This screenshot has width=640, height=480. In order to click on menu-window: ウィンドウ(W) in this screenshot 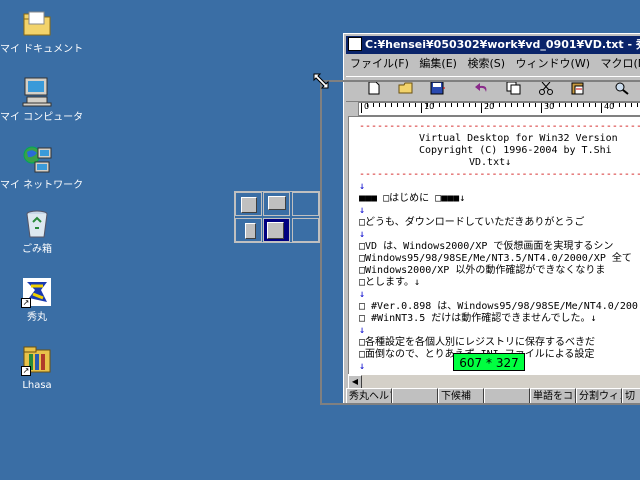, I will do `click(553, 63)`.